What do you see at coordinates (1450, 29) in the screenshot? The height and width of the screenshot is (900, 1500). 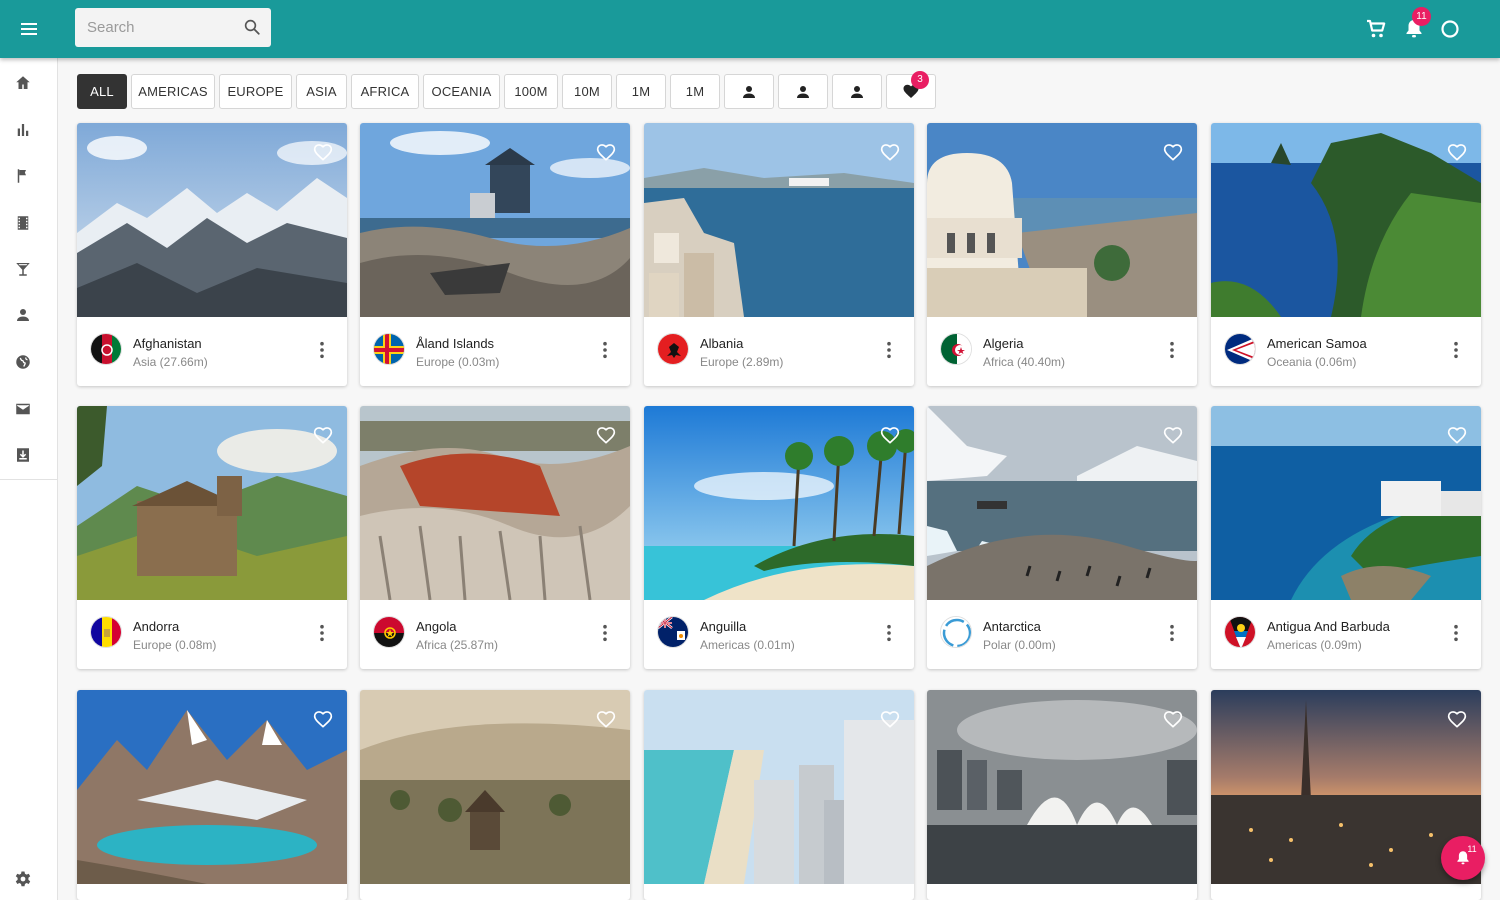 I see `account-circle-icon` at bounding box center [1450, 29].